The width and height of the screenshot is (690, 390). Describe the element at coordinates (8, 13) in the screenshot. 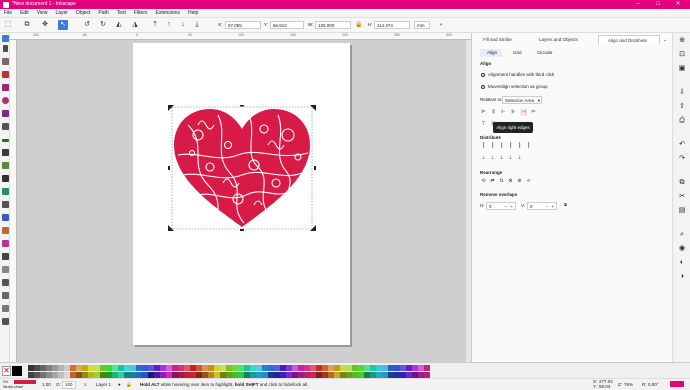

I see `menu-file: File` at that location.